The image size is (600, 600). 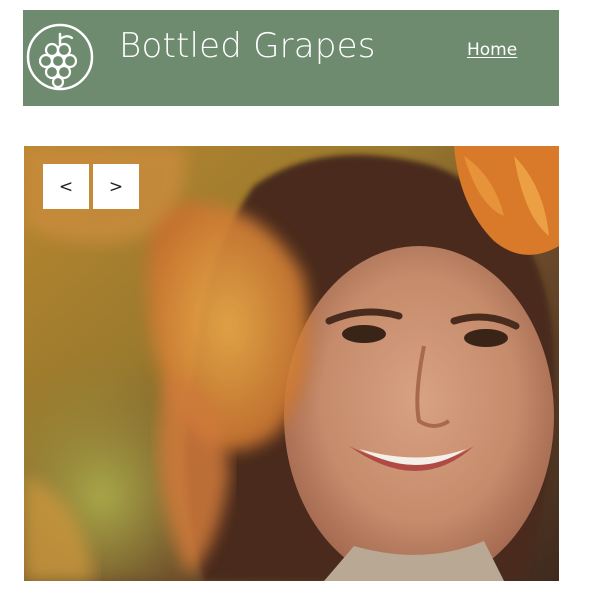 I want to click on site-title: Bottled Grapes, so click(x=247, y=46).